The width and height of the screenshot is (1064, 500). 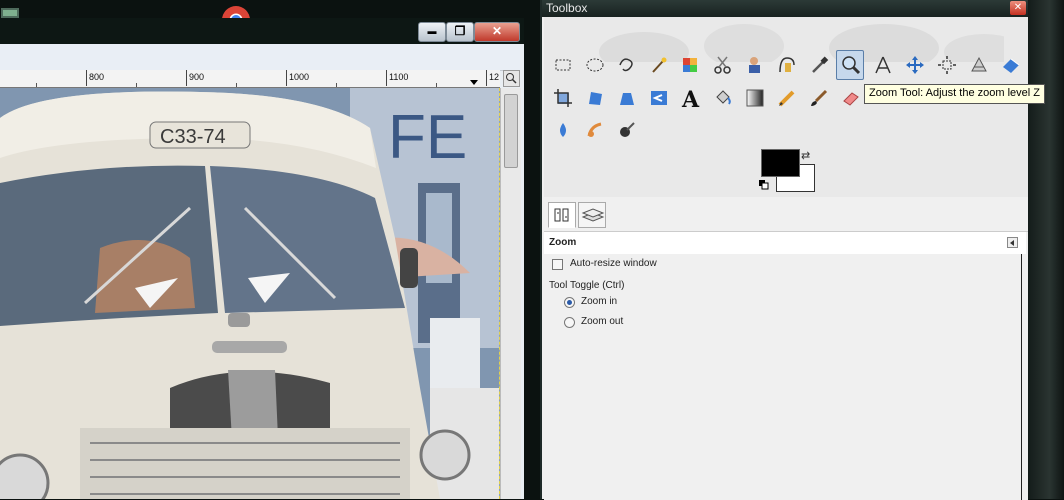 I want to click on zoom-in-radio, so click(x=569, y=302).